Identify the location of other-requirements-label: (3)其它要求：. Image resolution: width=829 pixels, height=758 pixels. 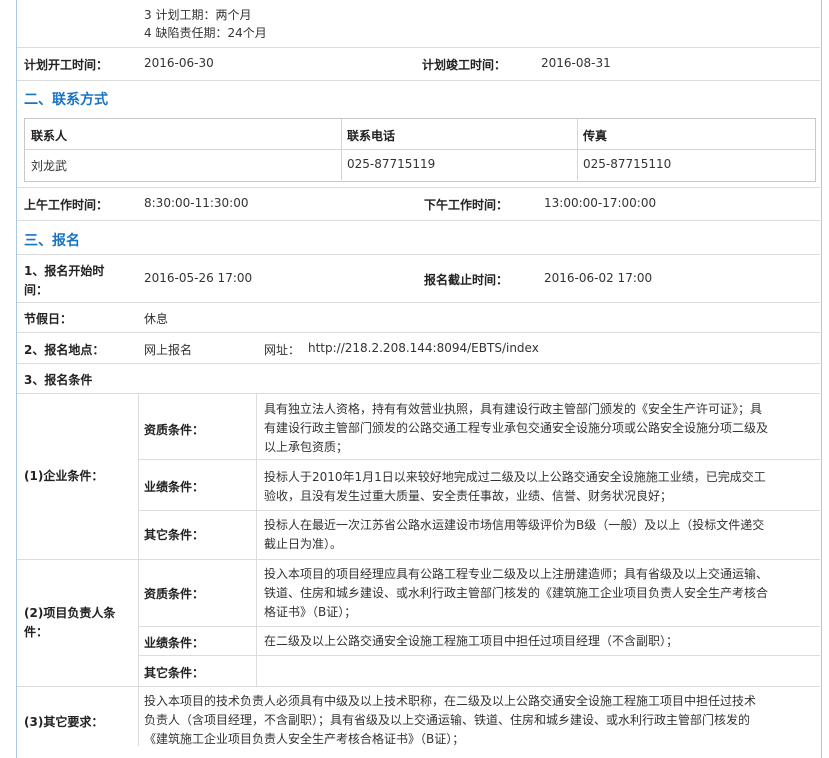
(64, 722).